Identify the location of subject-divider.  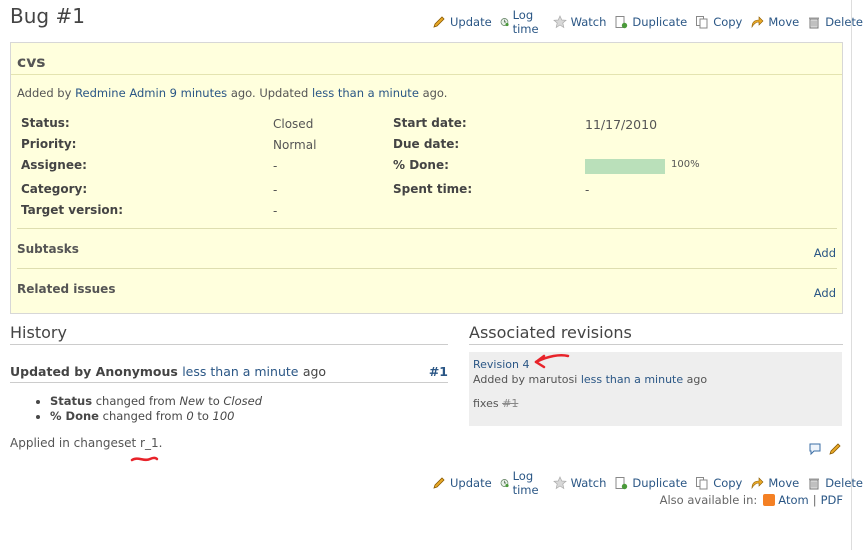
(426, 74).